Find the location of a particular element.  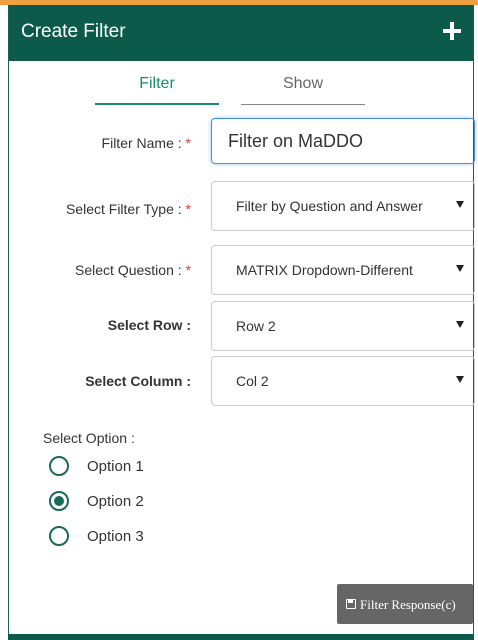

question-value: MATRIX Dropdown-Different is located at coordinates (324, 270).